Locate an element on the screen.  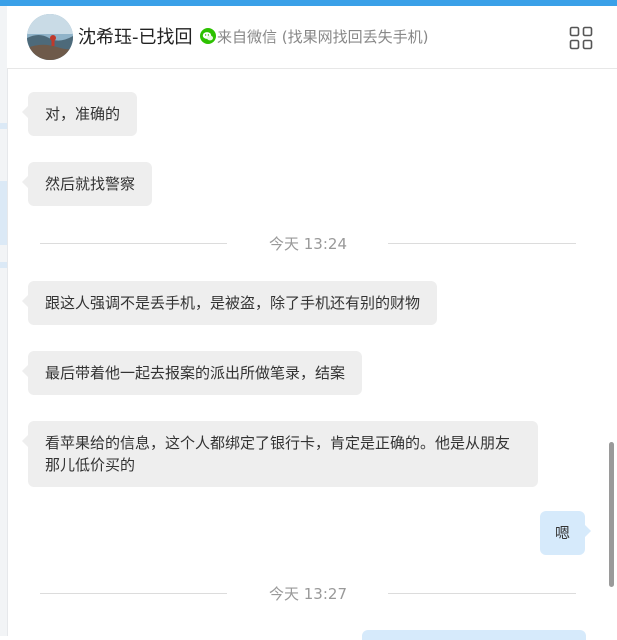
chat-header: 沈希珏-已找回 来自微信 (找果网找回丢失手机) is located at coordinates (312, 37).